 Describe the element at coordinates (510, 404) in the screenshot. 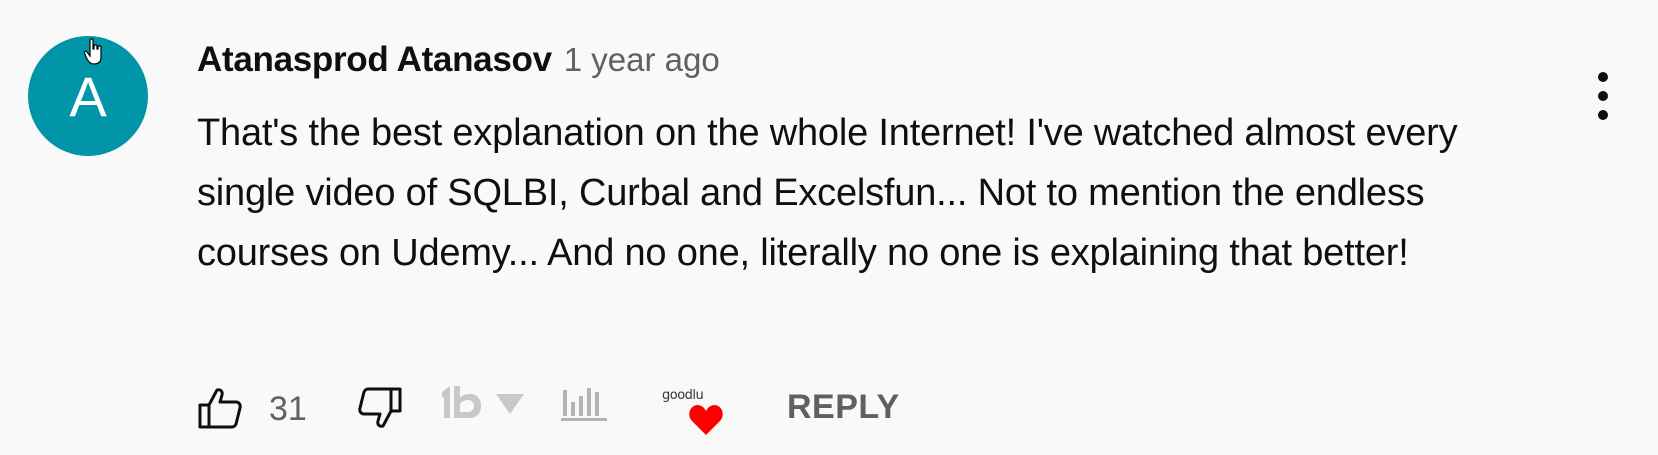

I see `caret-down-icon` at that location.